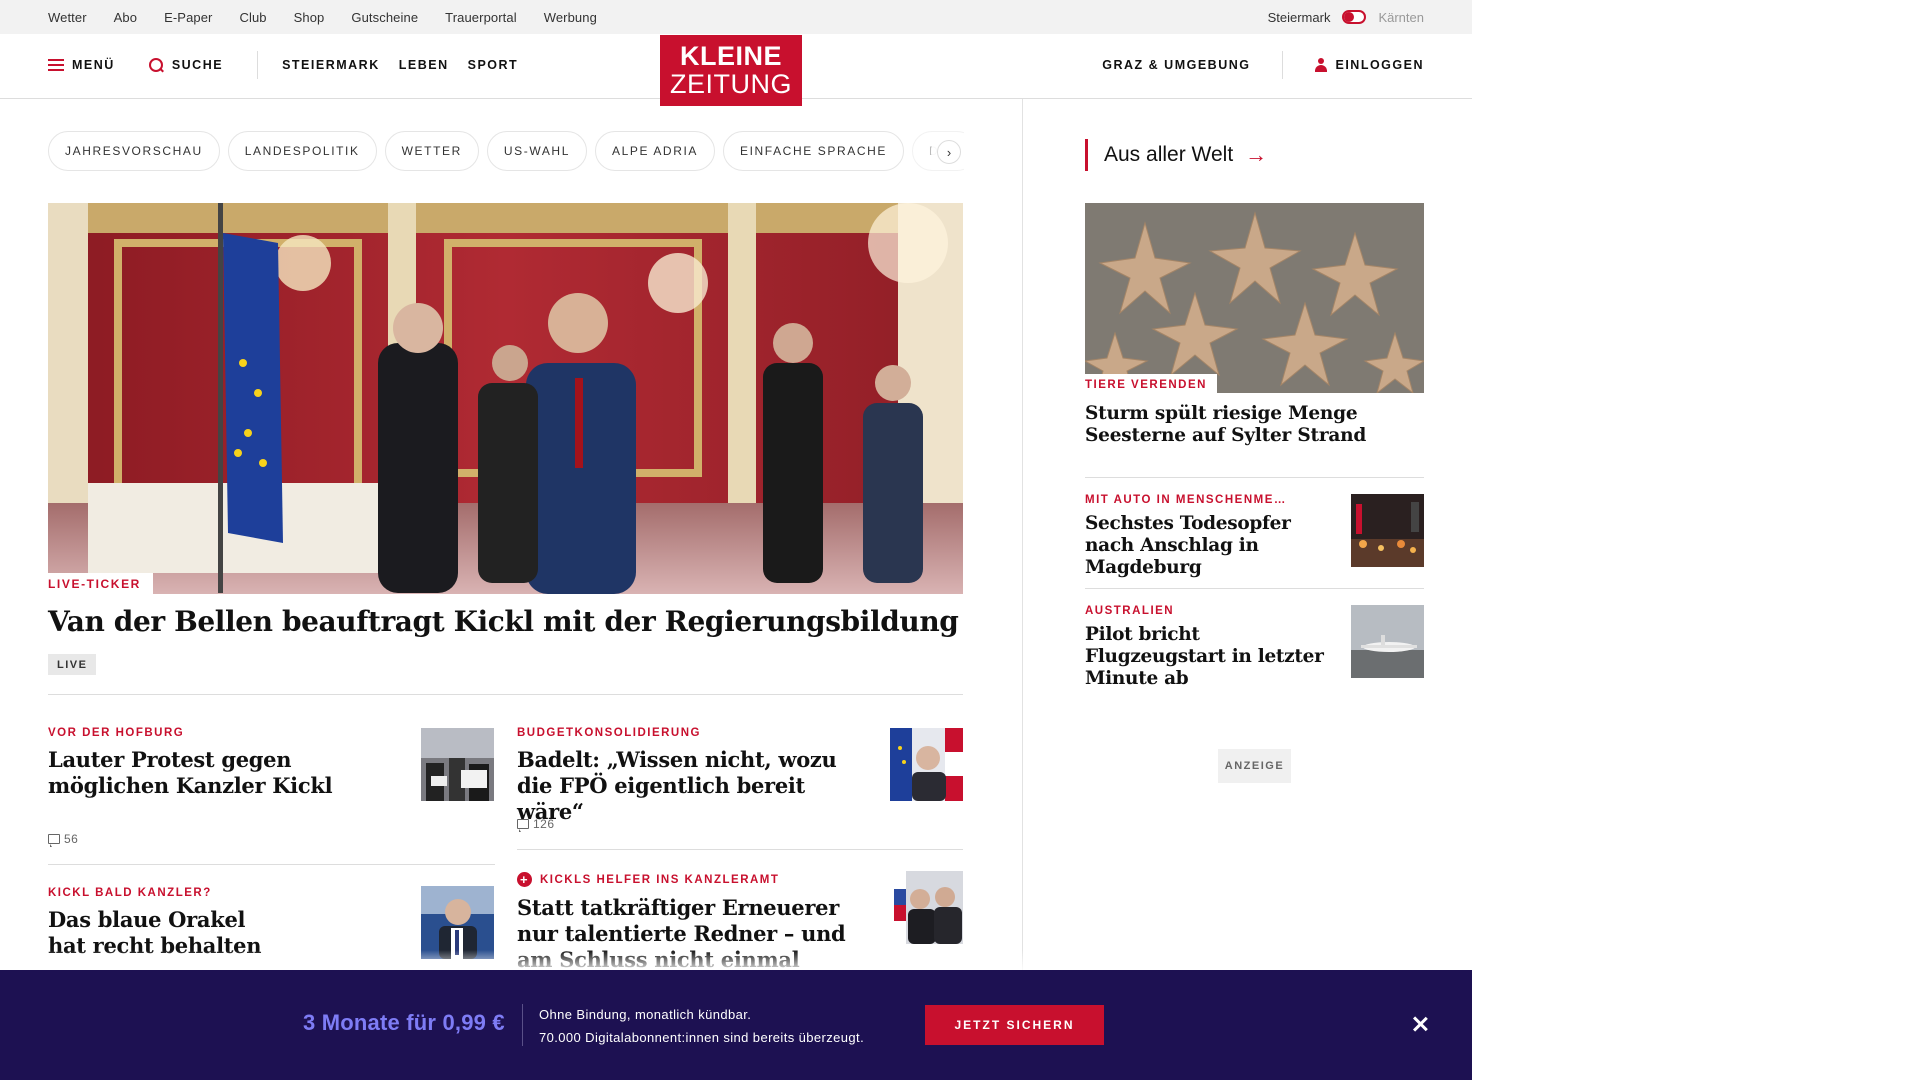 Image resolution: width=1920 pixels, height=1080 pixels. I want to click on menu-button: MENÜ, so click(81, 65).